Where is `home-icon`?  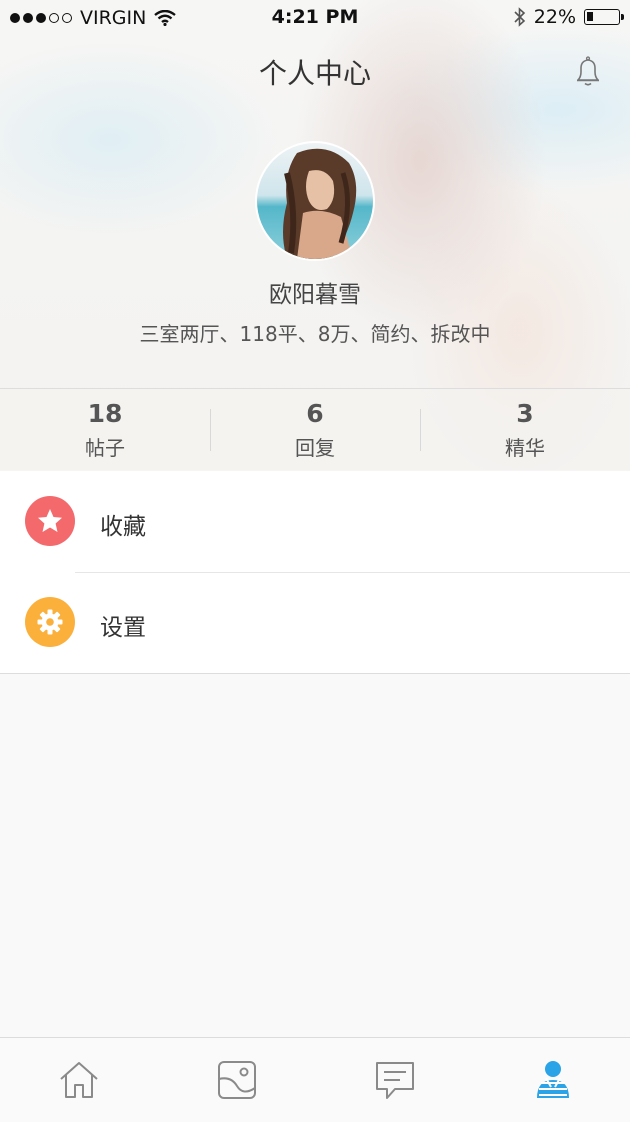
home-icon is located at coordinates (79, 1080).